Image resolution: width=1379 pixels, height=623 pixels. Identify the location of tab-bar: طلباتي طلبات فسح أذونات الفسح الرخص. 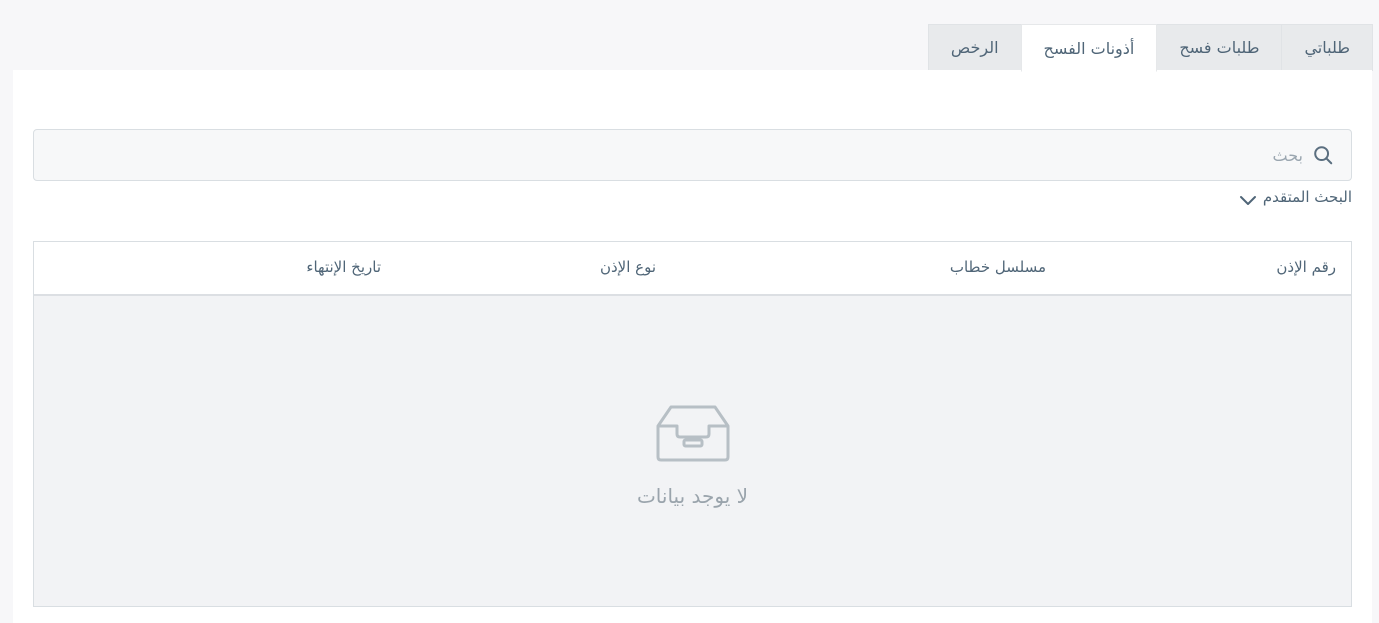
(1150, 48).